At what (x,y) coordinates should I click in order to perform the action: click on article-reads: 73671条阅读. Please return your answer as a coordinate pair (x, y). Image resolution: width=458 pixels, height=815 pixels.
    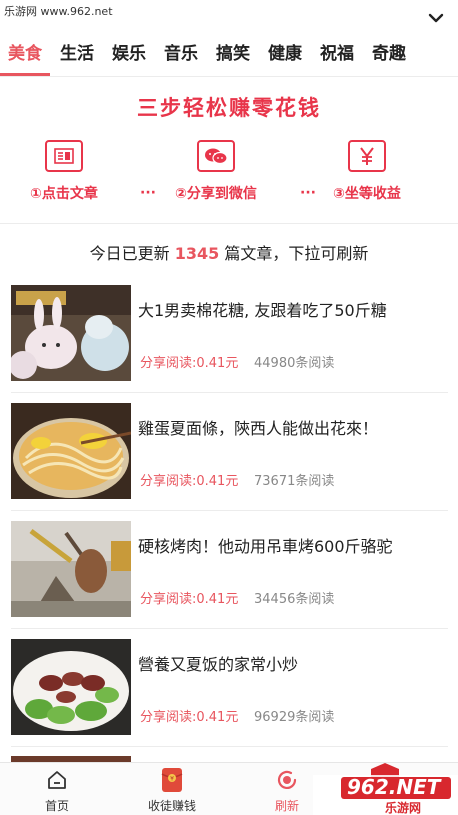
    Looking at the image, I should click on (294, 481).